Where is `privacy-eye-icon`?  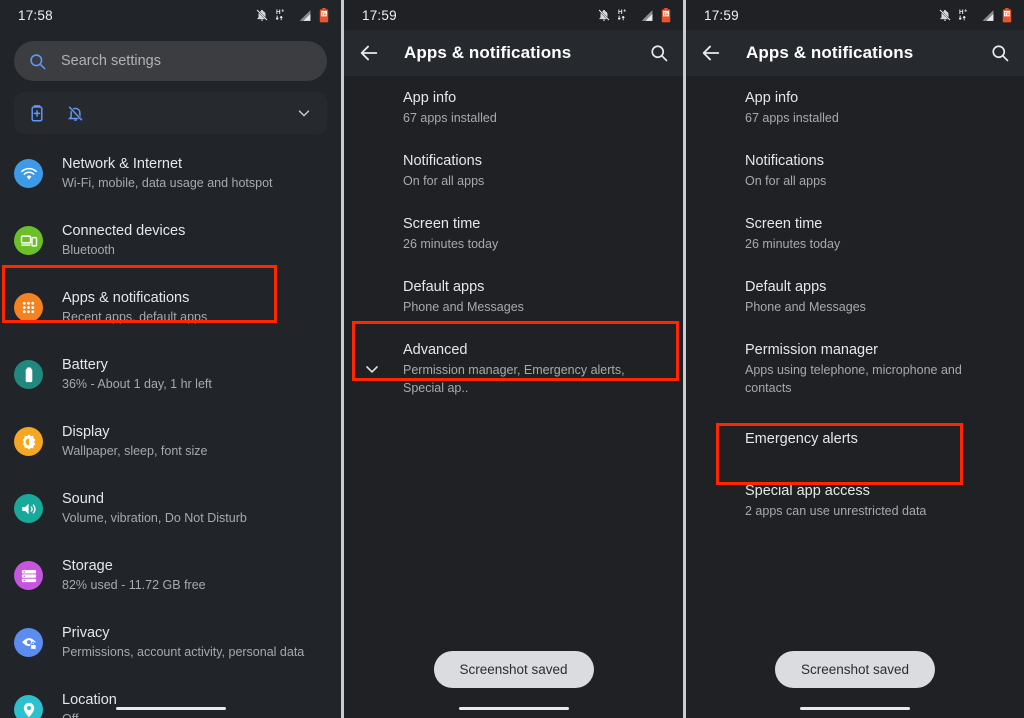
privacy-eye-icon is located at coordinates (29, 643).